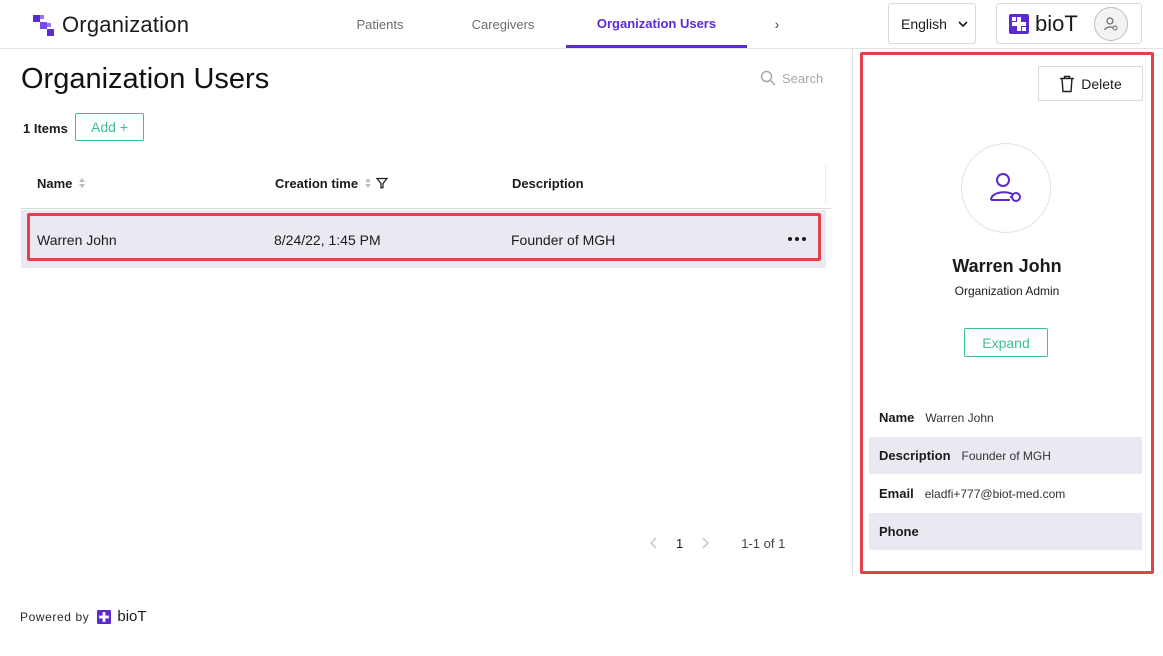 The height and width of the screenshot is (656, 1163). I want to click on tab-patients: Patients, so click(380, 24).